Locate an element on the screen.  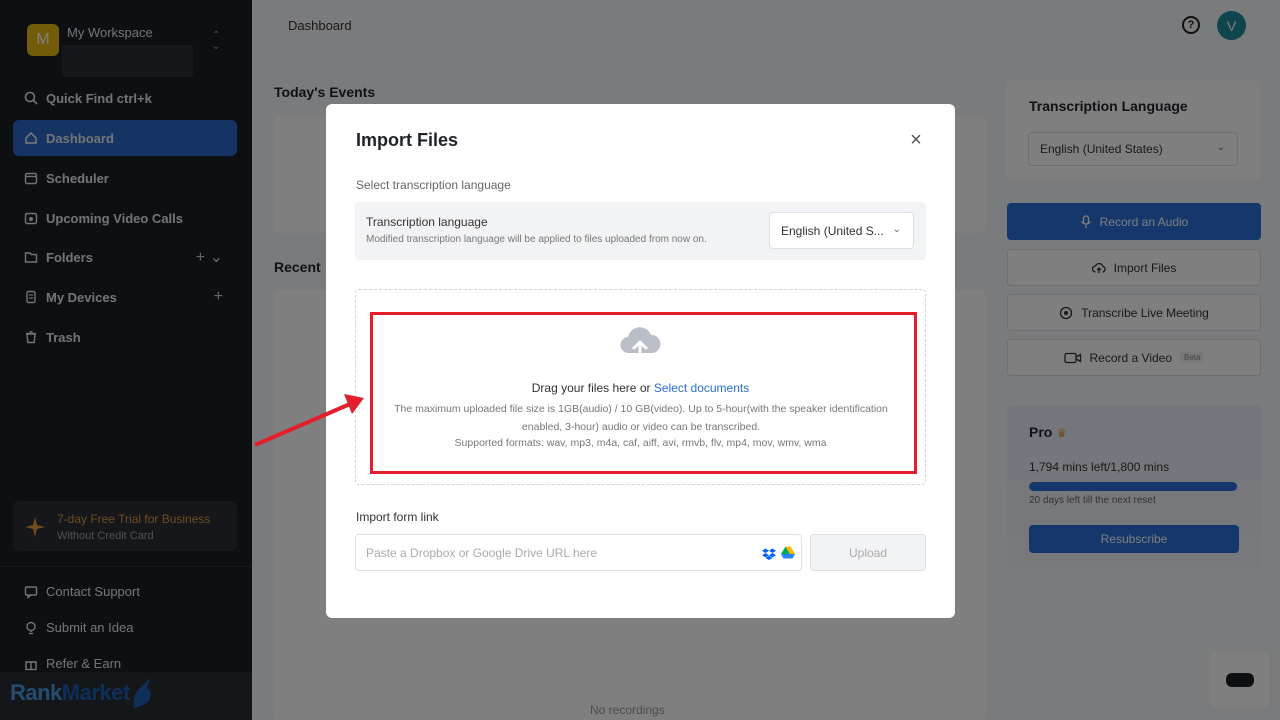
import-link-title: Import form link is located at coordinates (397, 517).